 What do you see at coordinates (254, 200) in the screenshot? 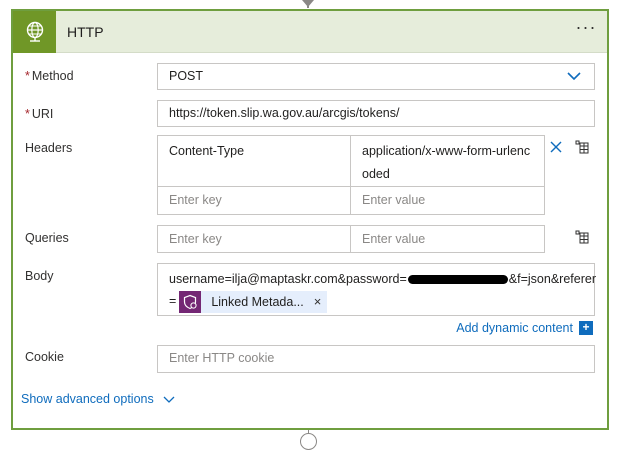
I see `header-key-input: Enter key` at bounding box center [254, 200].